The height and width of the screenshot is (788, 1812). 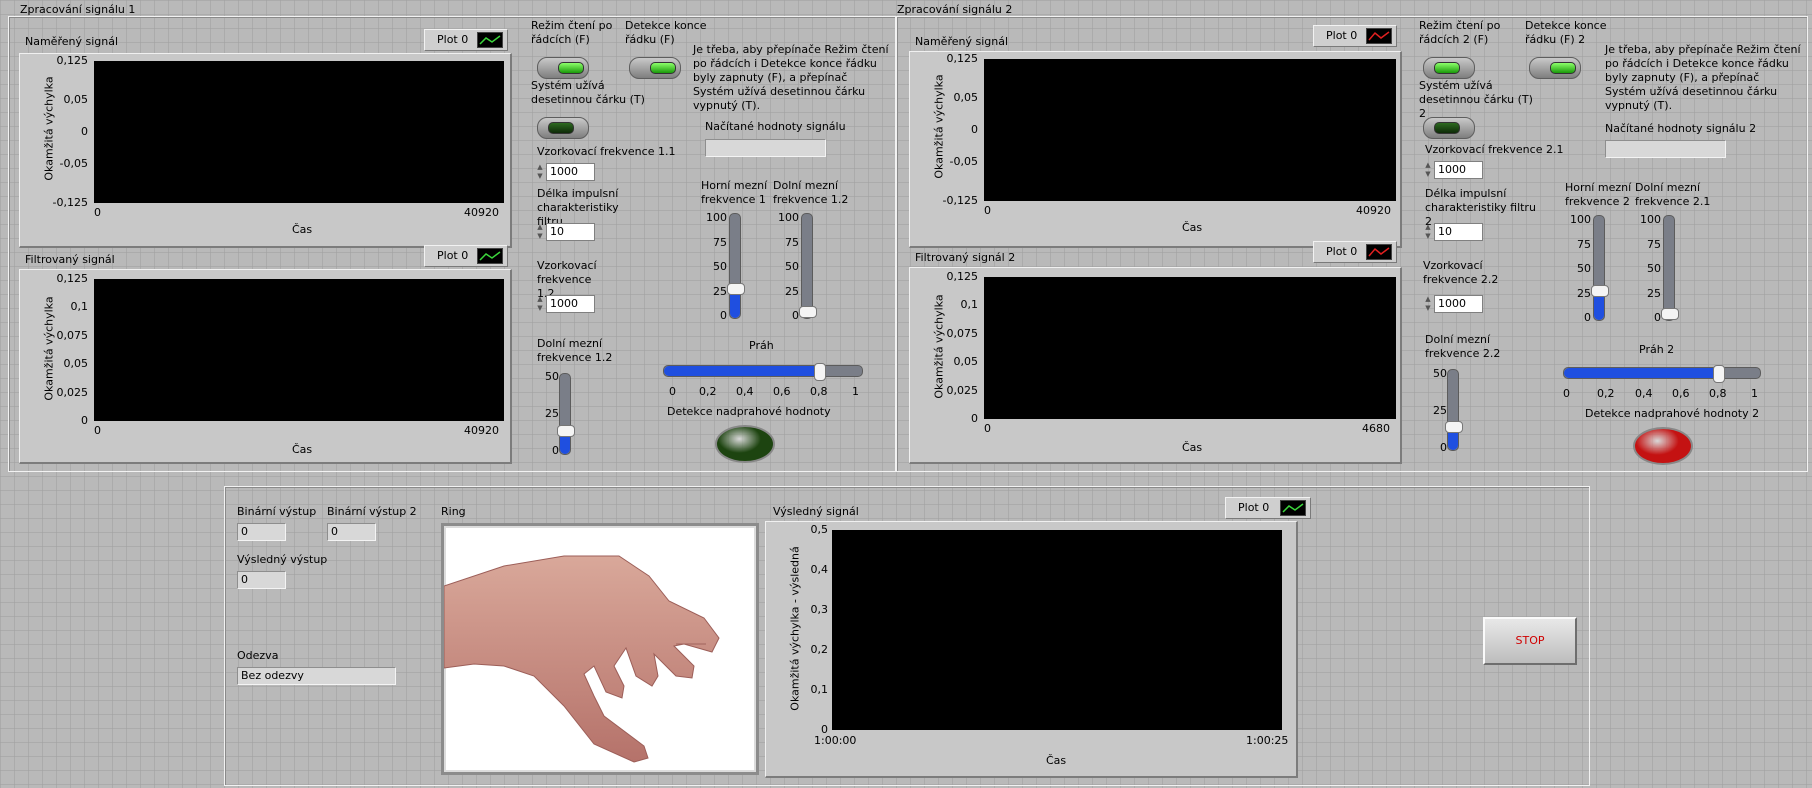 What do you see at coordinates (1654, 244) in the screenshot?
I see `slider-tick: 75` at bounding box center [1654, 244].